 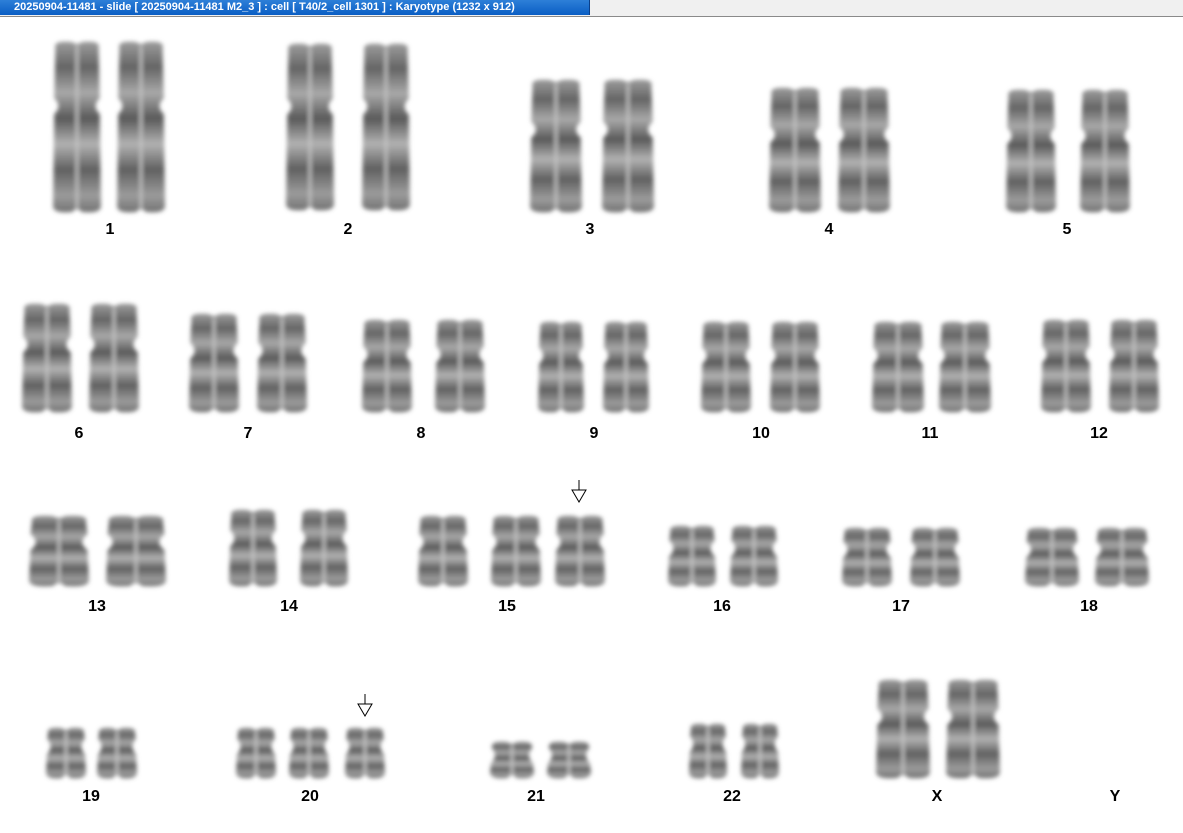 I want to click on chromosome-label-15: 15, so click(x=507, y=606).